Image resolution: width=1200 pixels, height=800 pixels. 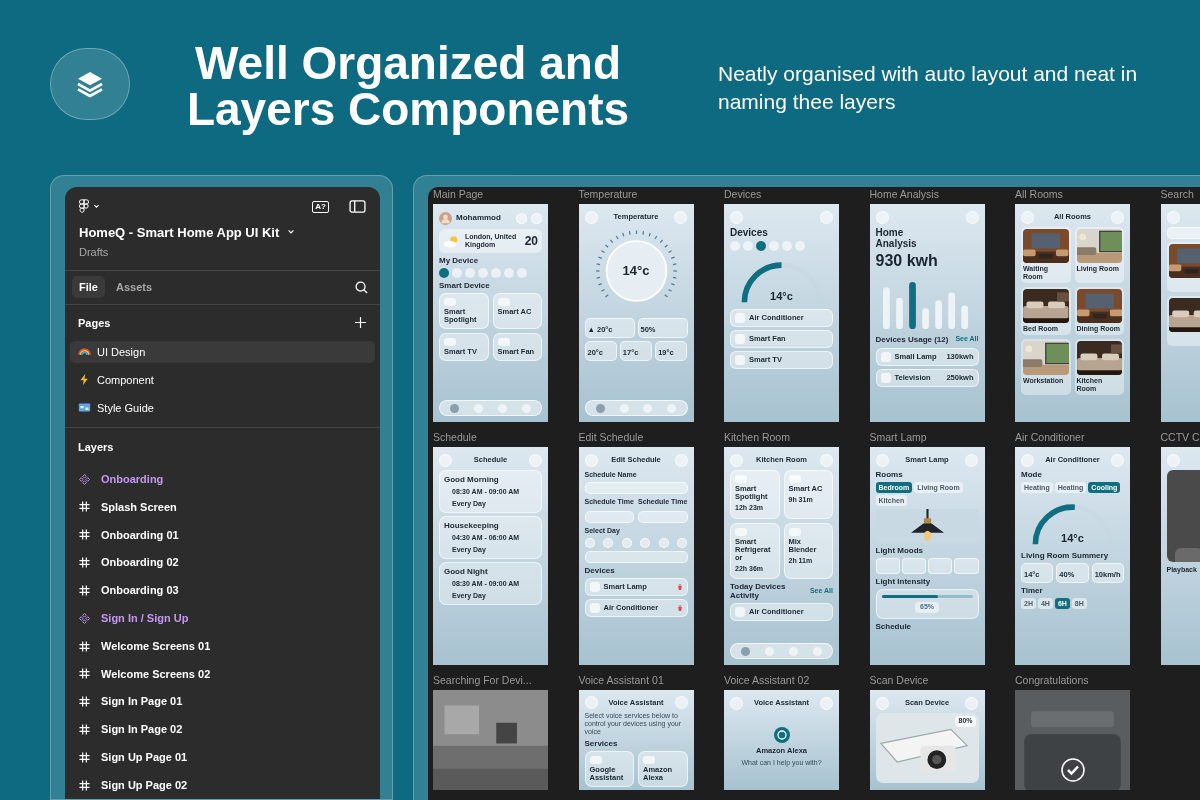 What do you see at coordinates (466, 571) in the screenshot?
I see `schedule-name: Good Night` at bounding box center [466, 571].